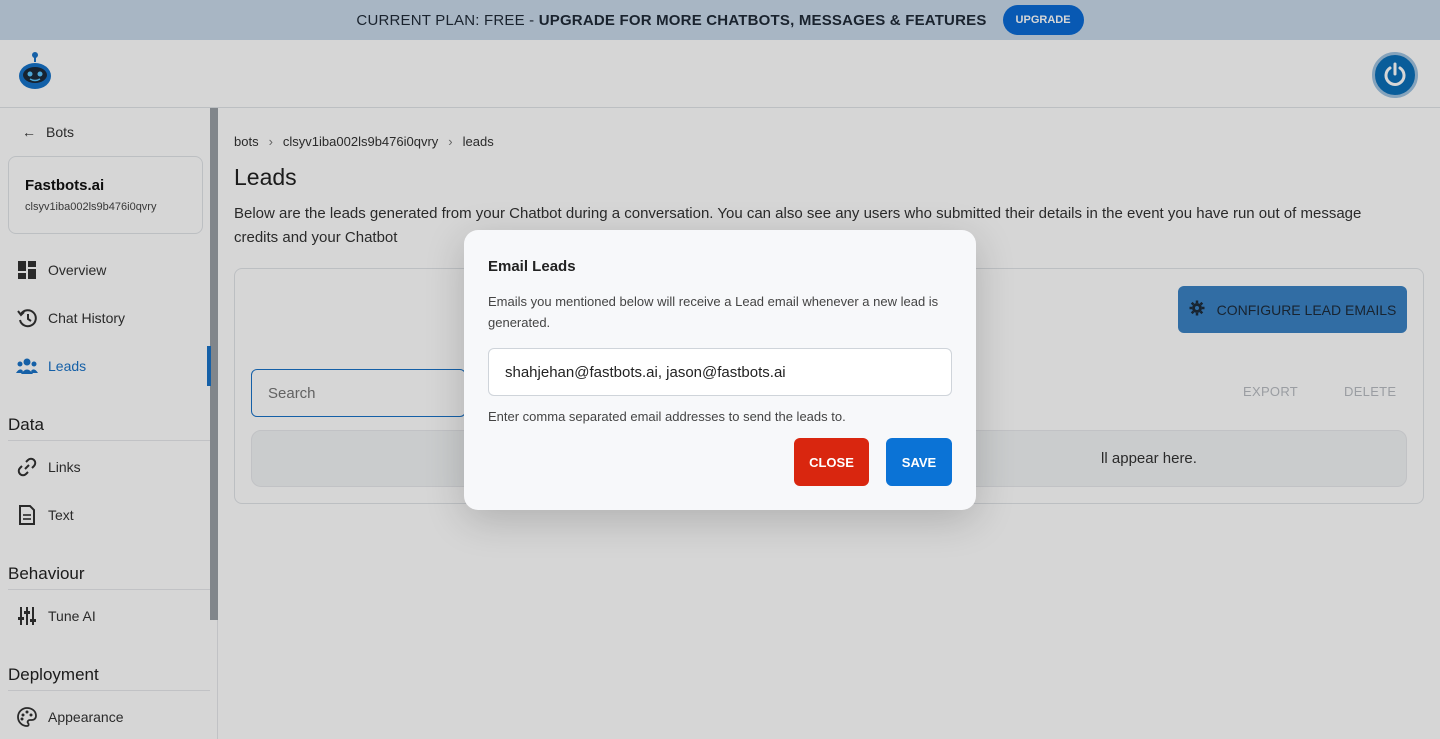  I want to click on modal-title: Email Leads, so click(532, 266).